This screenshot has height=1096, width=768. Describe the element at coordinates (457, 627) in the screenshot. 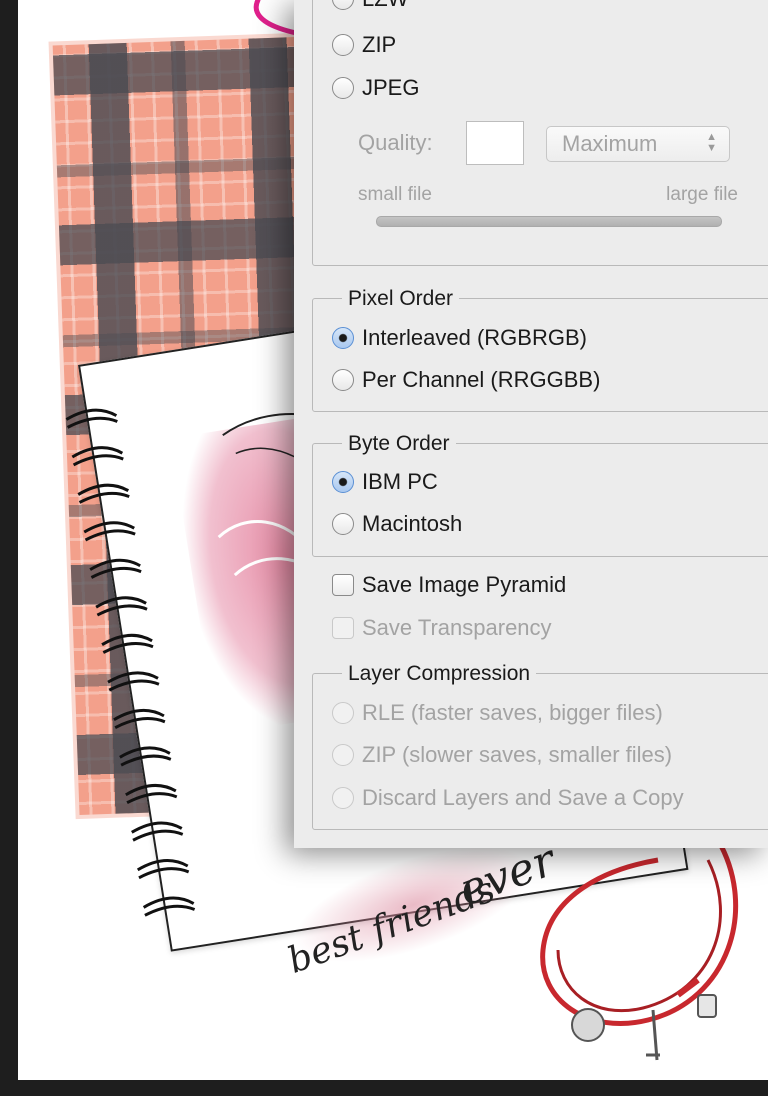

I see `checkbox-label: Save Transparency` at that location.